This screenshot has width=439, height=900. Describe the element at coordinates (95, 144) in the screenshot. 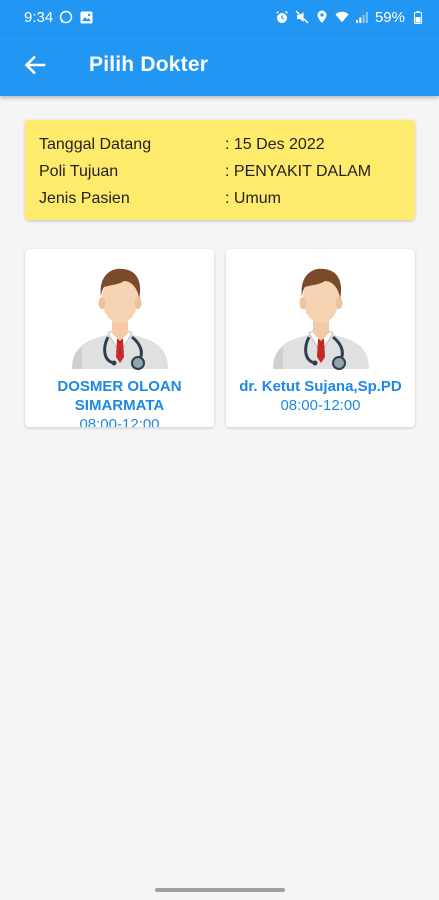

I see `info-label: Tanggal Datang` at that location.